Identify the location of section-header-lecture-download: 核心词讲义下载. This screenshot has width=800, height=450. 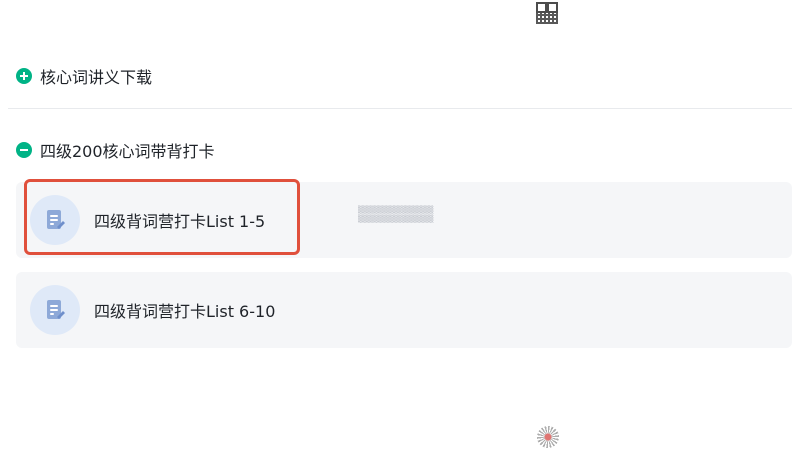
(84, 76).